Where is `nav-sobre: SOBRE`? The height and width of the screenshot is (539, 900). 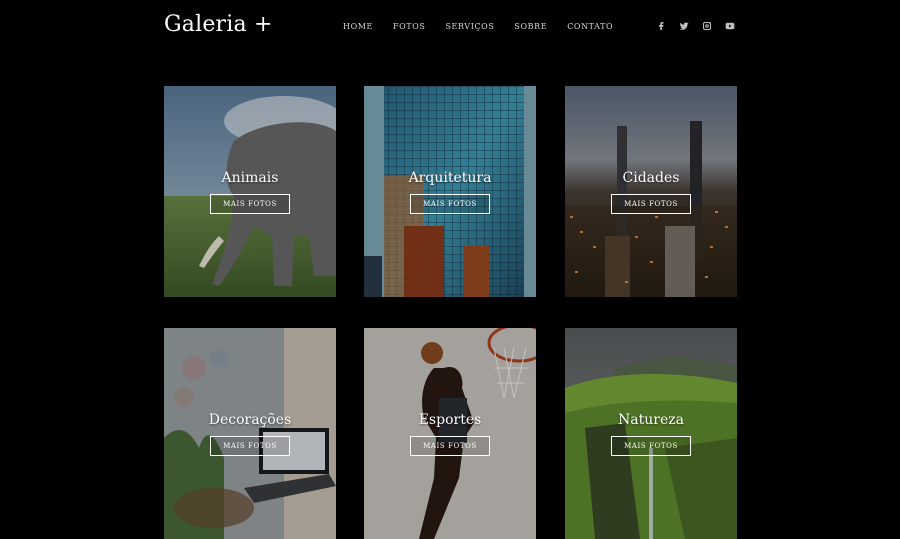 nav-sobre: SOBRE is located at coordinates (530, 26).